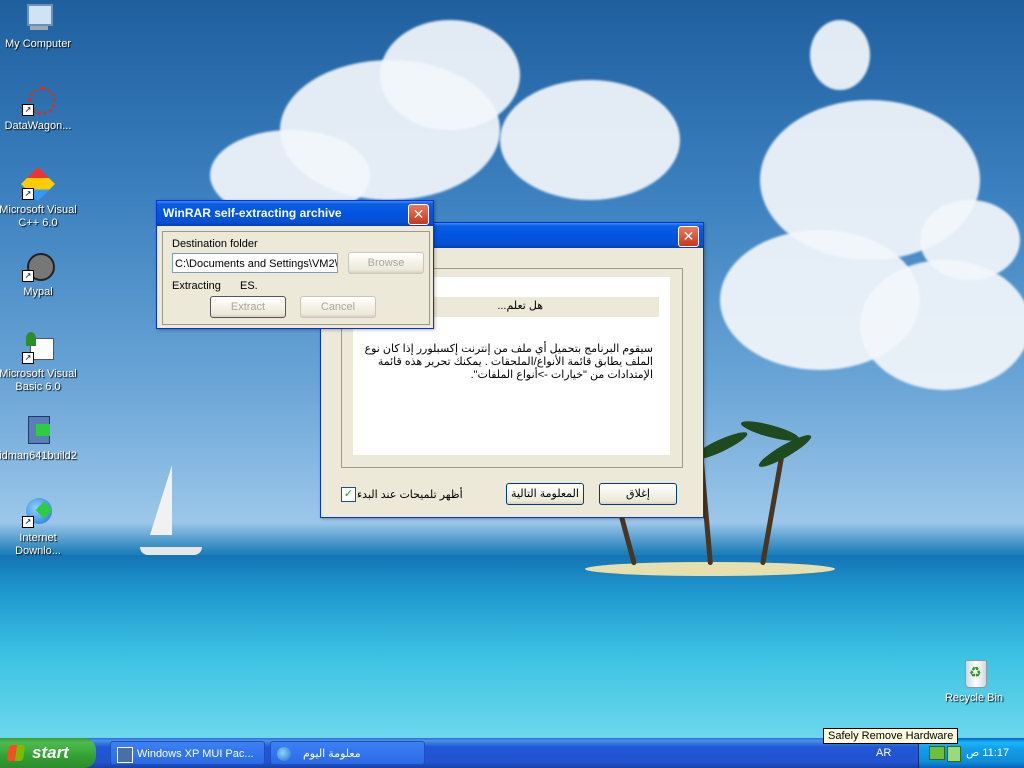  Describe the element at coordinates (39, 100) in the screenshot. I see `datawagon-icon: ↗` at that location.